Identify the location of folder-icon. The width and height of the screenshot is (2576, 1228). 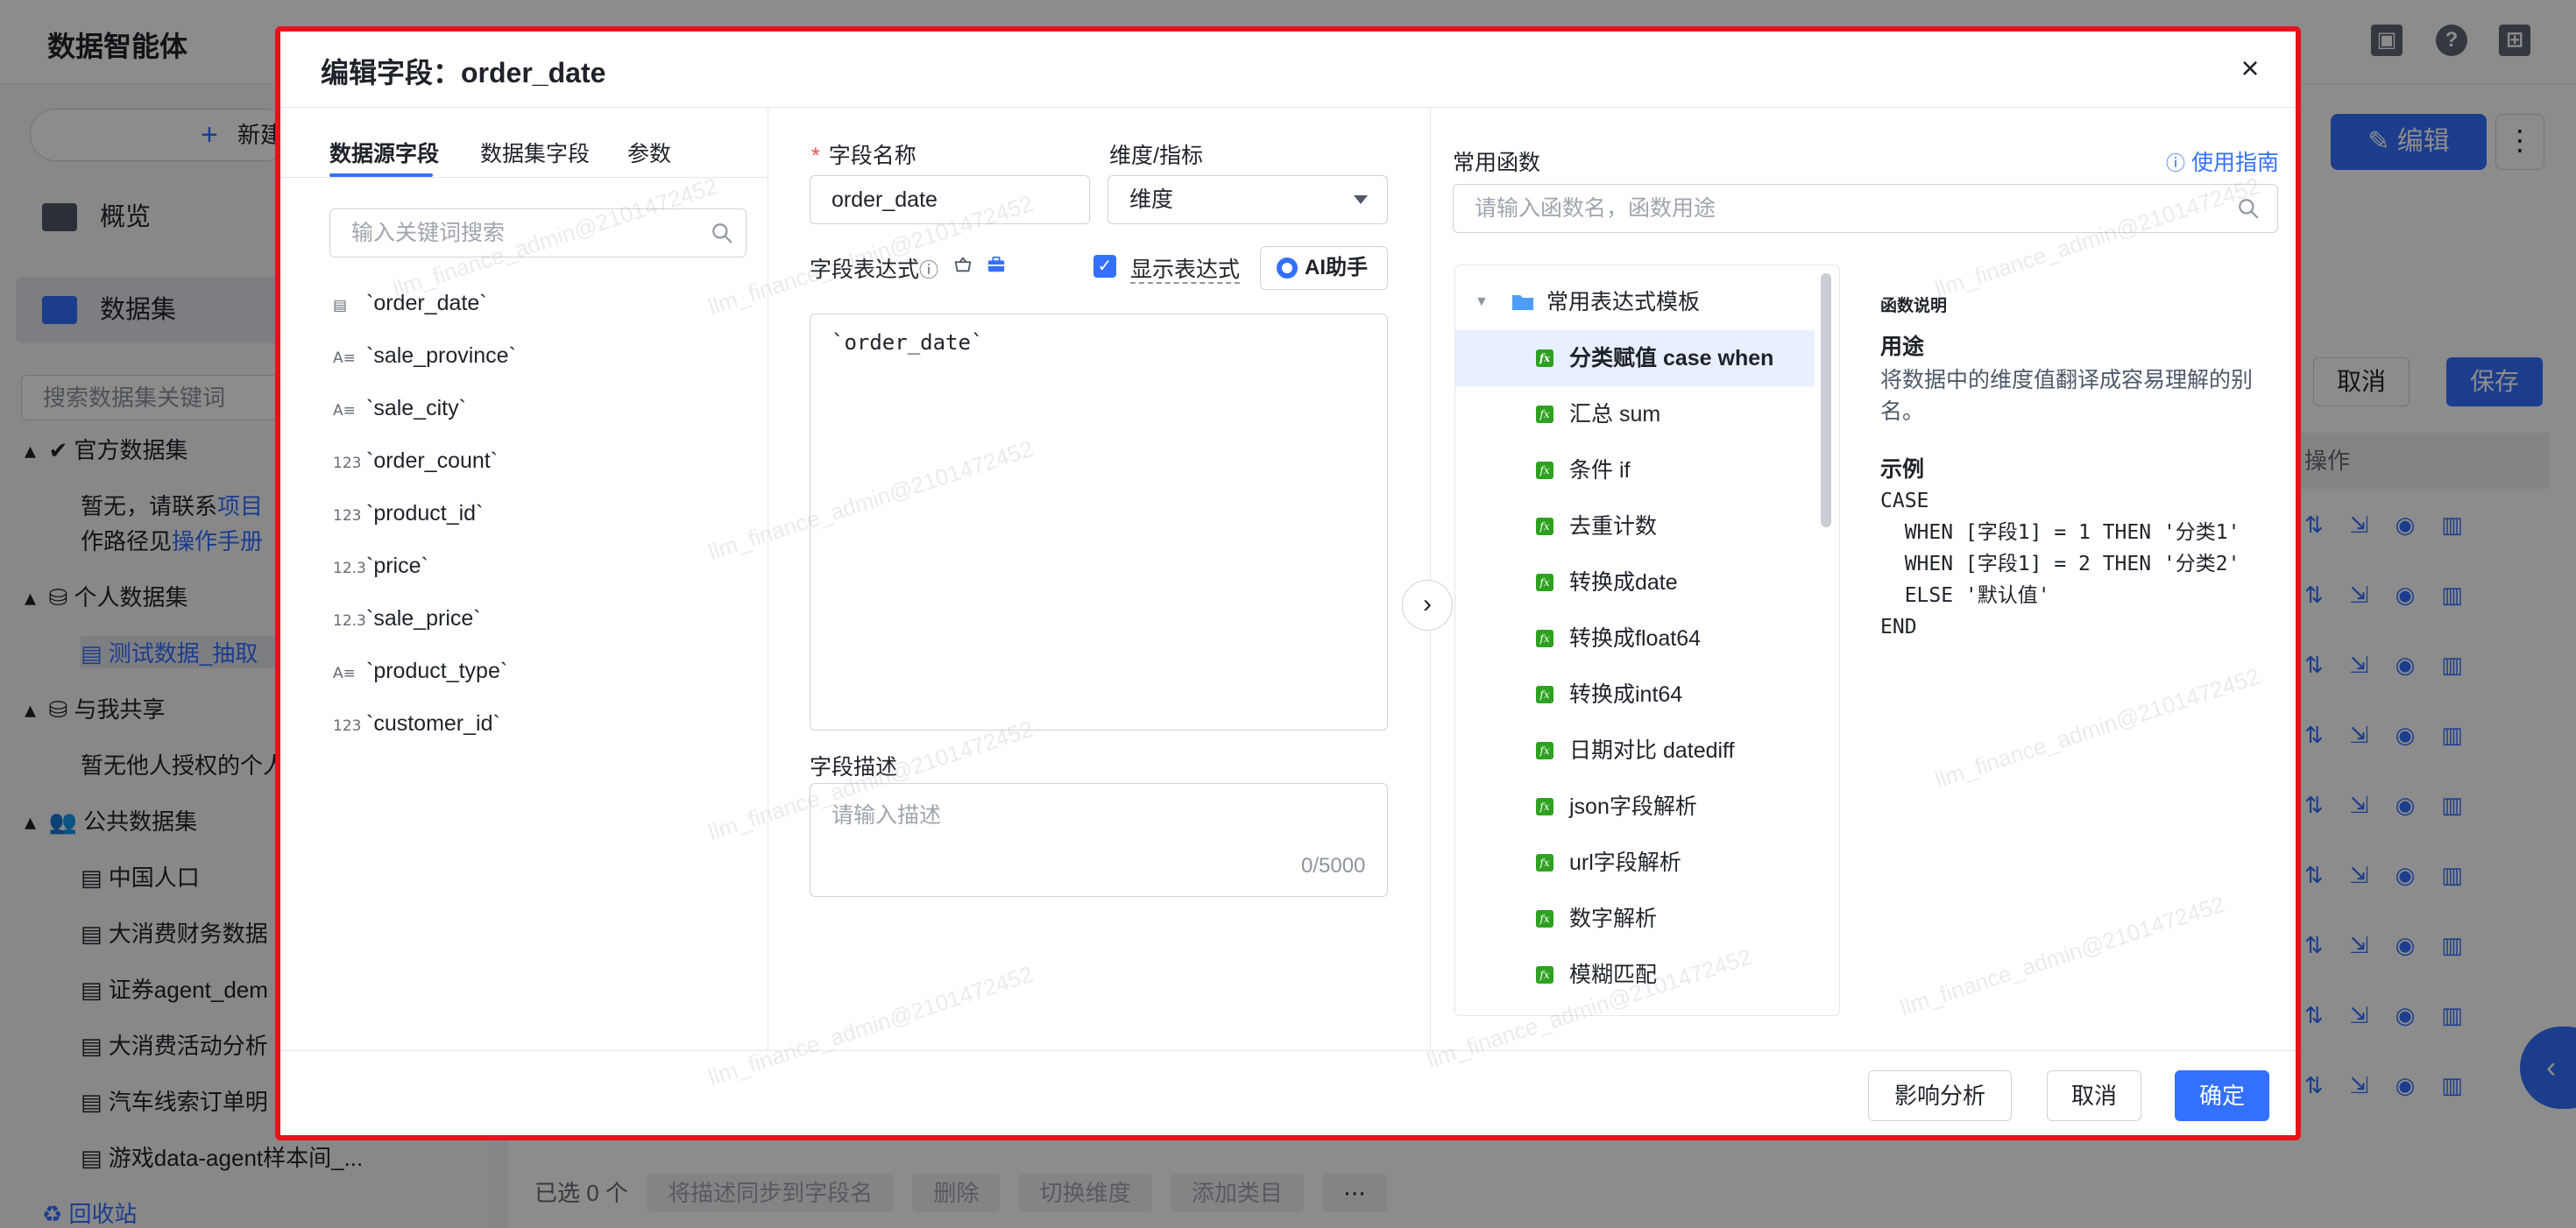
(1522, 302).